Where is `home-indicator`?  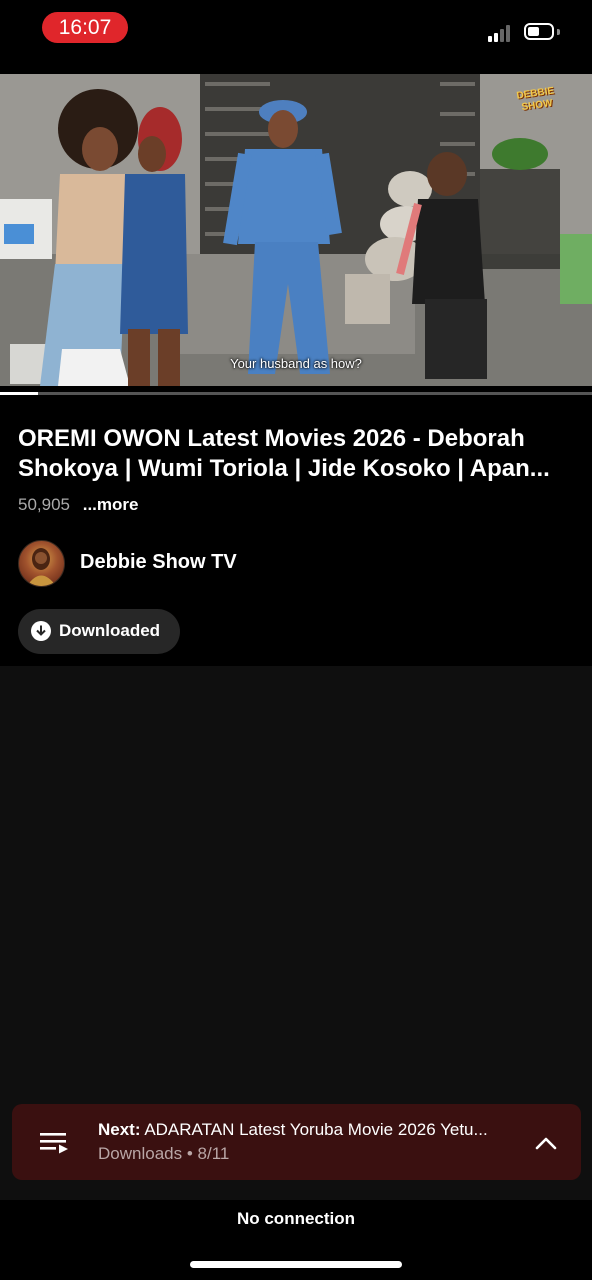 home-indicator is located at coordinates (296, 1264).